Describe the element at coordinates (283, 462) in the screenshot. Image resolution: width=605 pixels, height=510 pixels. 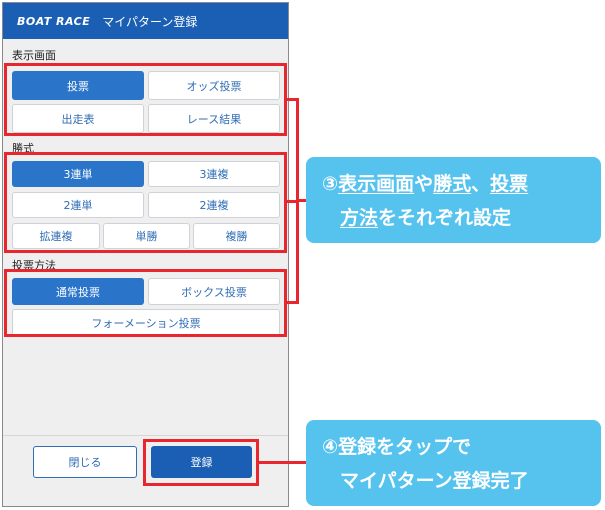
I see `connector-register` at that location.